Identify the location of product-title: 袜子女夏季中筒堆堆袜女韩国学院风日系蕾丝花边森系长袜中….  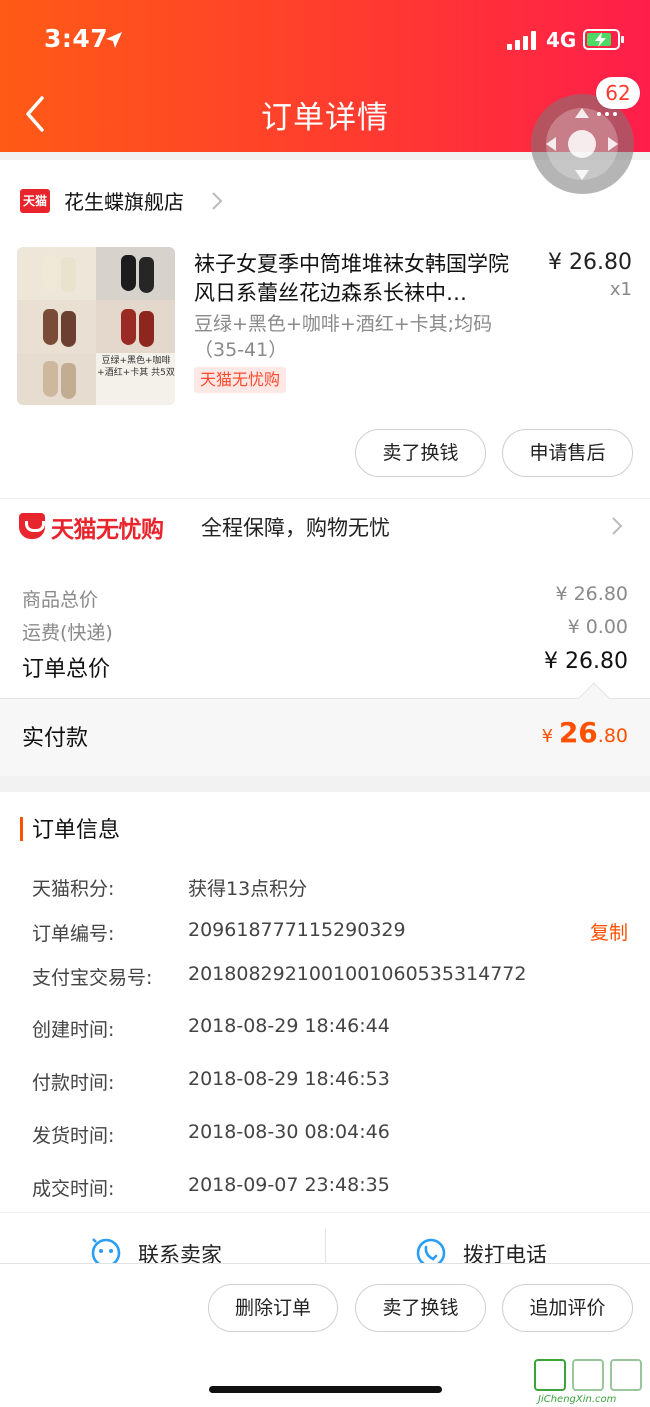
(359, 279).